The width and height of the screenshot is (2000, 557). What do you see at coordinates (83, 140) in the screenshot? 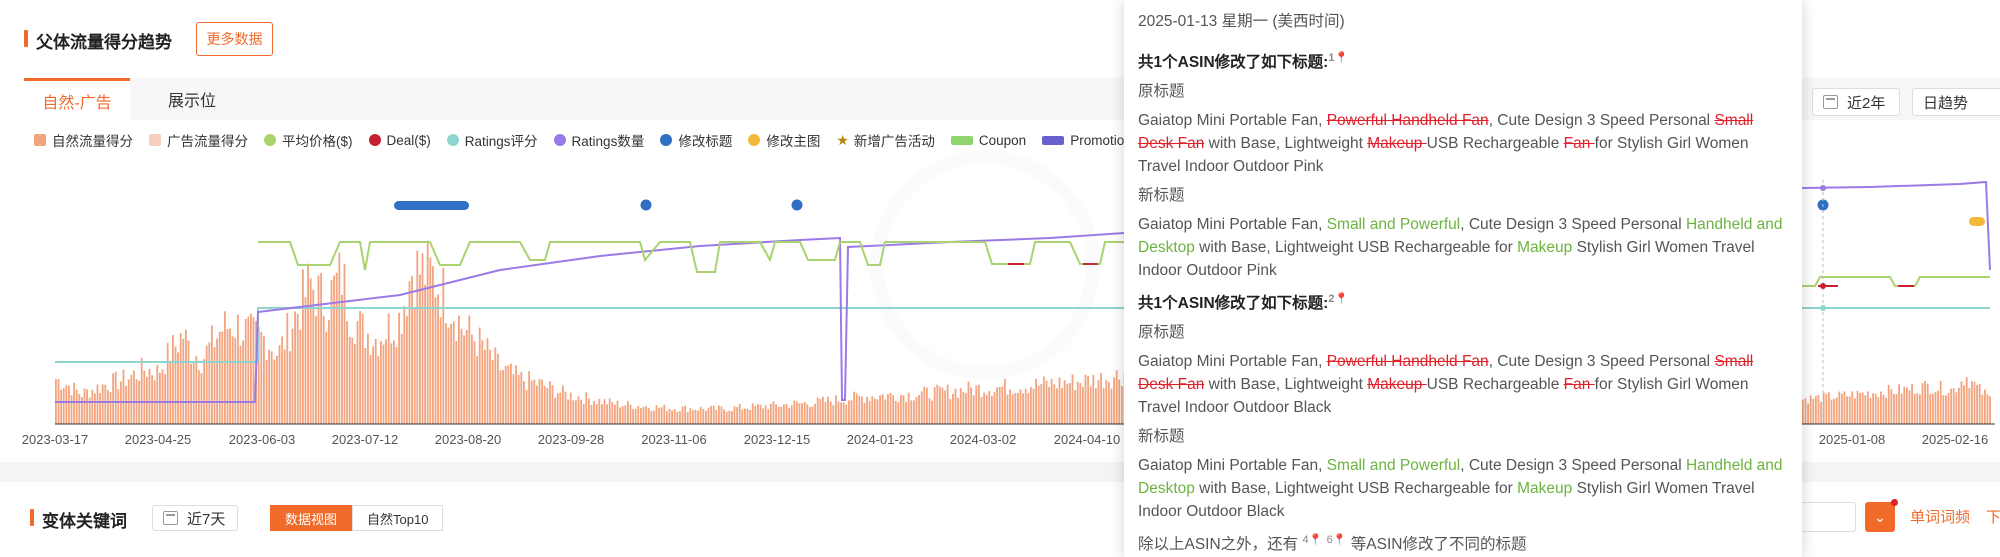
I see `legend-item: 自然流量得分` at bounding box center [83, 140].